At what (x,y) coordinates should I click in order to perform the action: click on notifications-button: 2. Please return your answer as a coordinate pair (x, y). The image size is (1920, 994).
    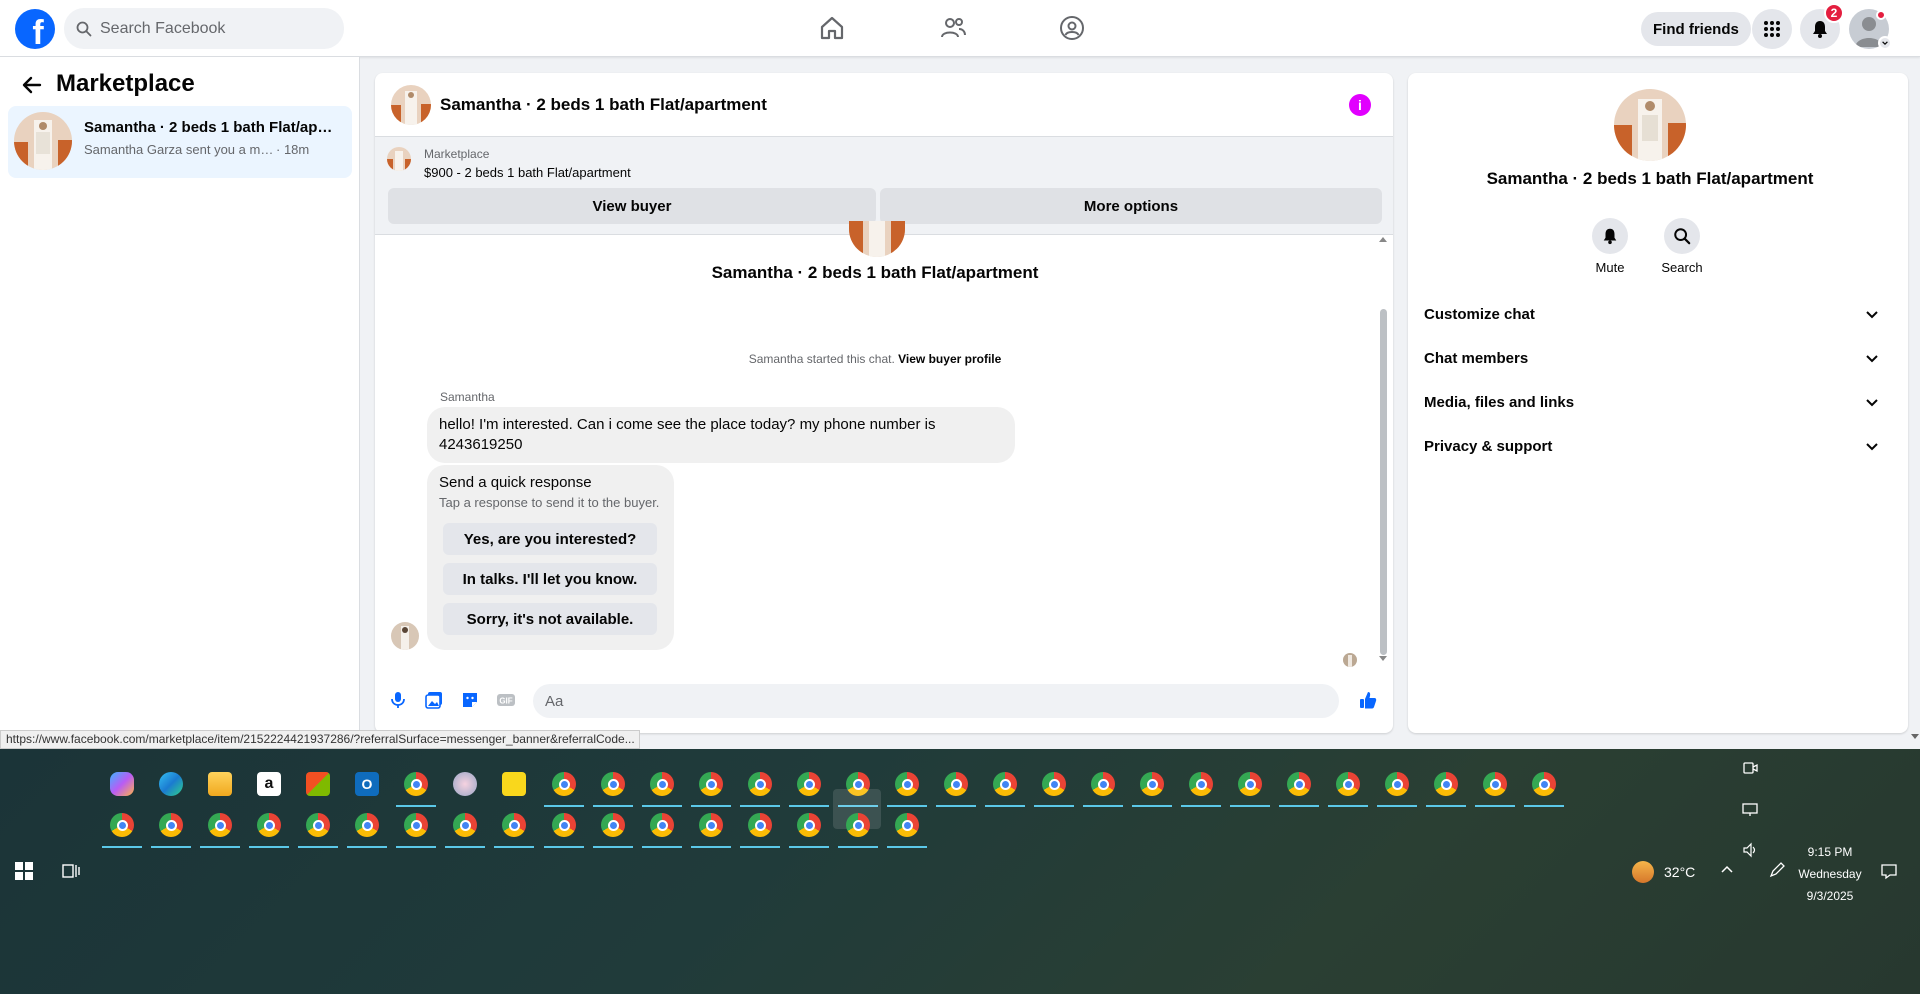
    Looking at the image, I should click on (1822, 26).